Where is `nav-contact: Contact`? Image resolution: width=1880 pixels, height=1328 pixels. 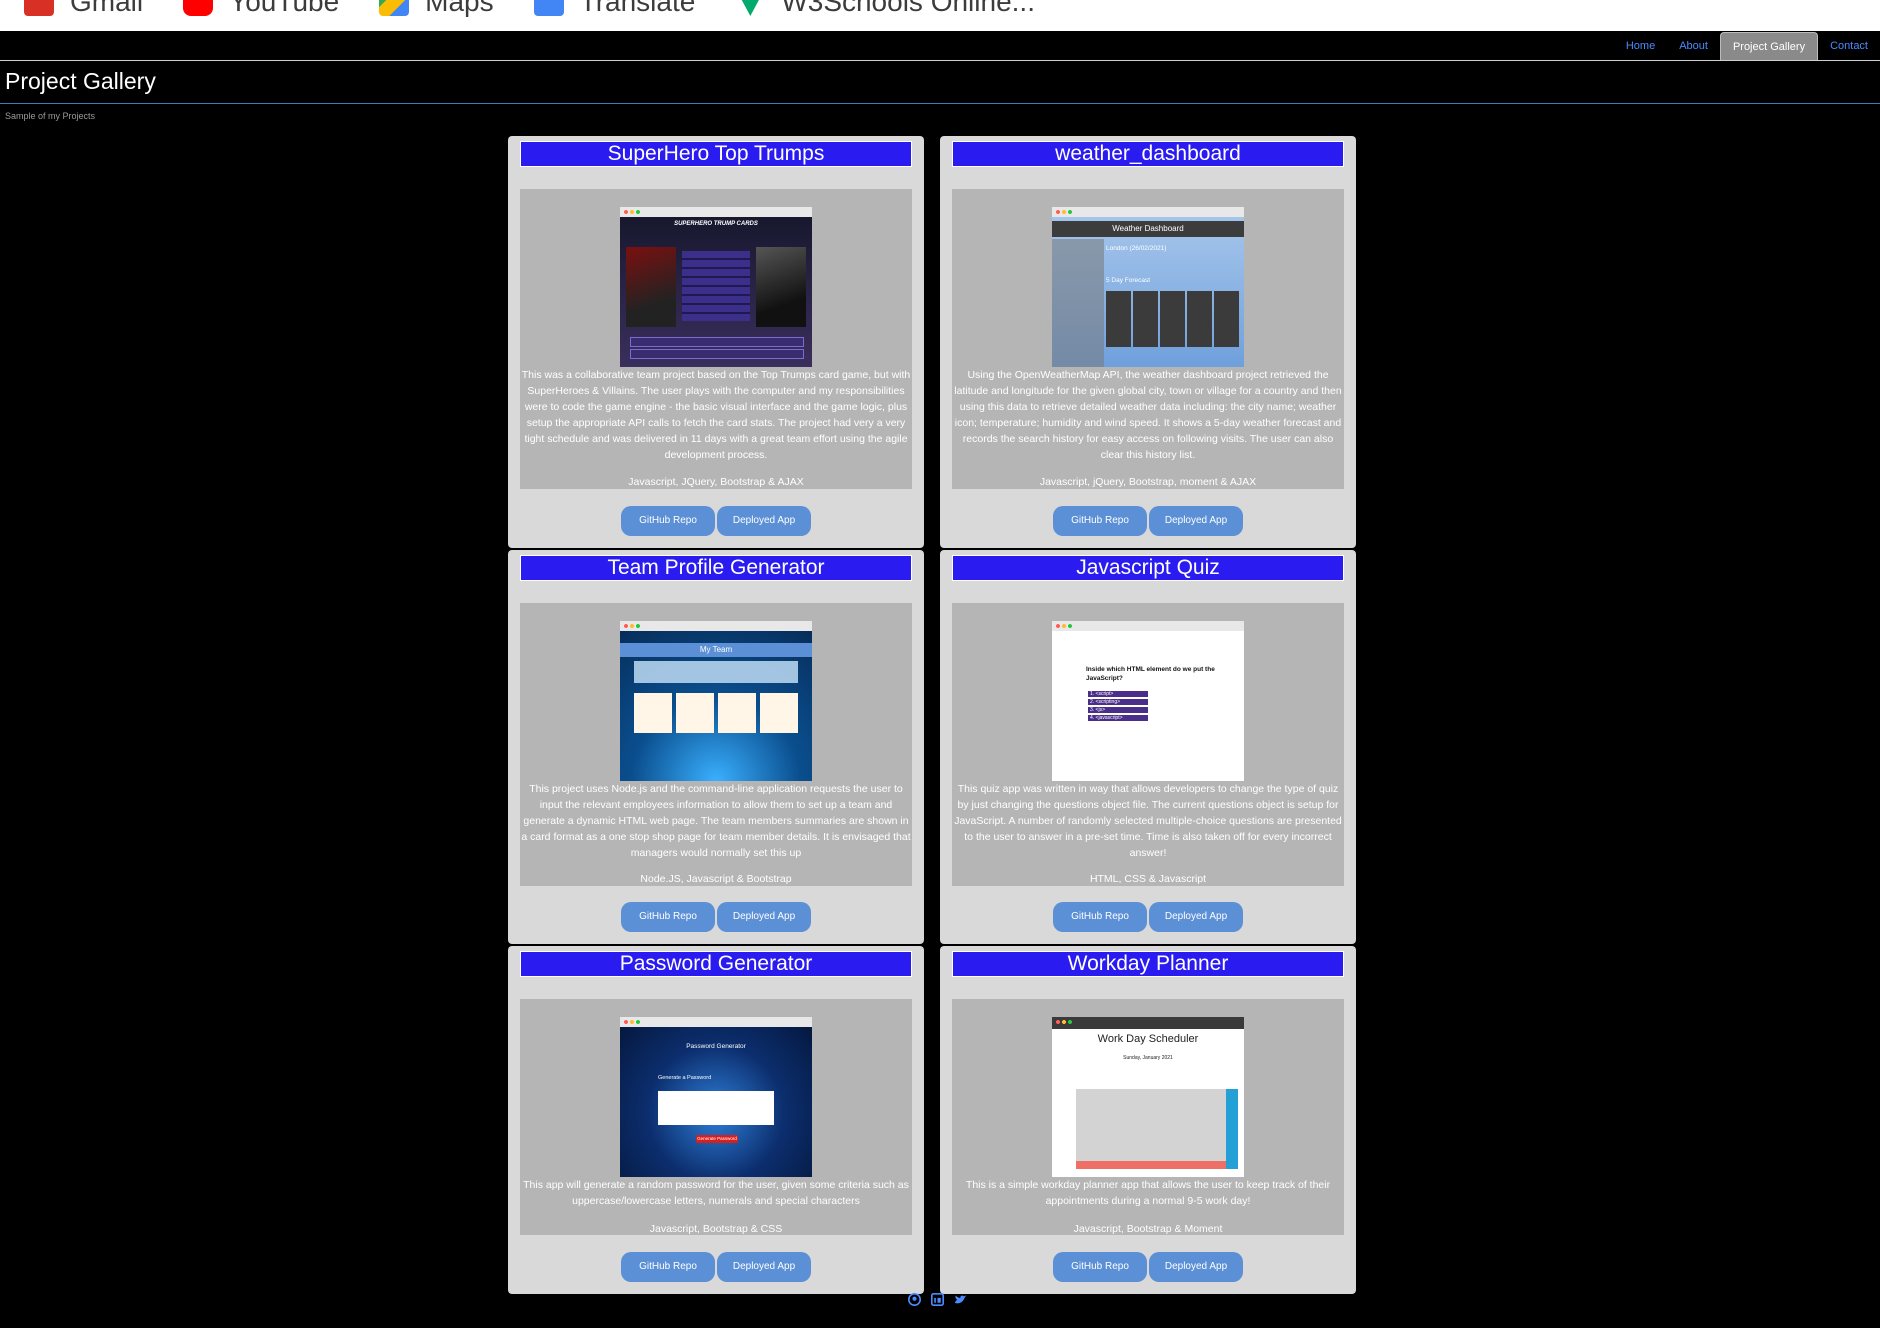 nav-contact: Contact is located at coordinates (1849, 46).